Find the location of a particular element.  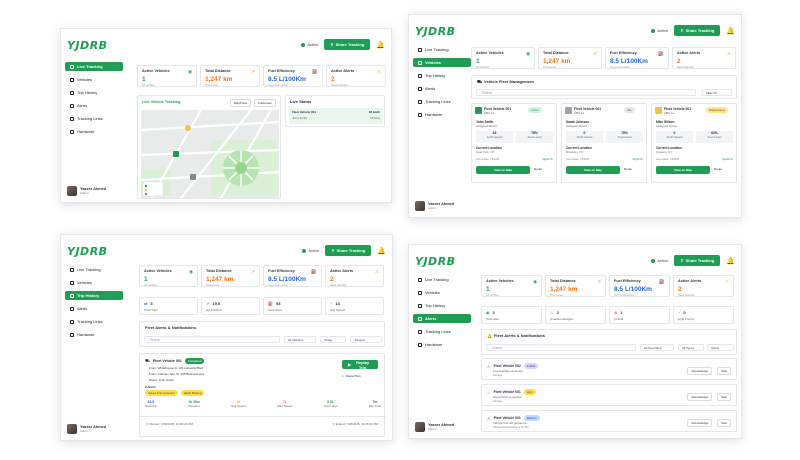

vehicle-filter-select: All Vehicles is located at coordinates (300, 339).